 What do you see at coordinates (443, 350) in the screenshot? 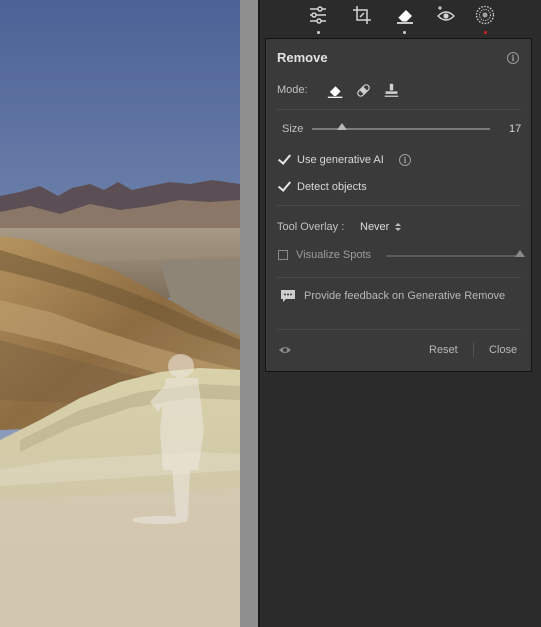
I see `reset-button: Reset` at bounding box center [443, 350].